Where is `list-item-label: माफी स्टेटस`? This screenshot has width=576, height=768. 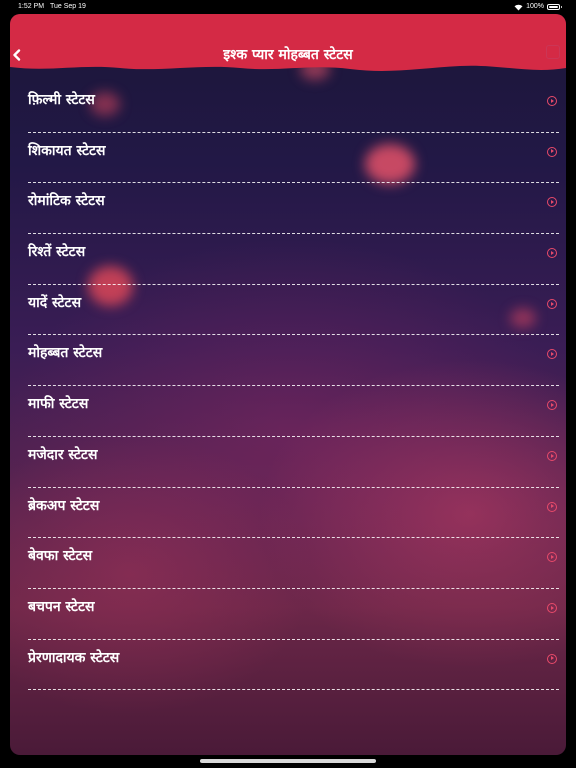 list-item-label: माफी स्टेटस is located at coordinates (58, 404).